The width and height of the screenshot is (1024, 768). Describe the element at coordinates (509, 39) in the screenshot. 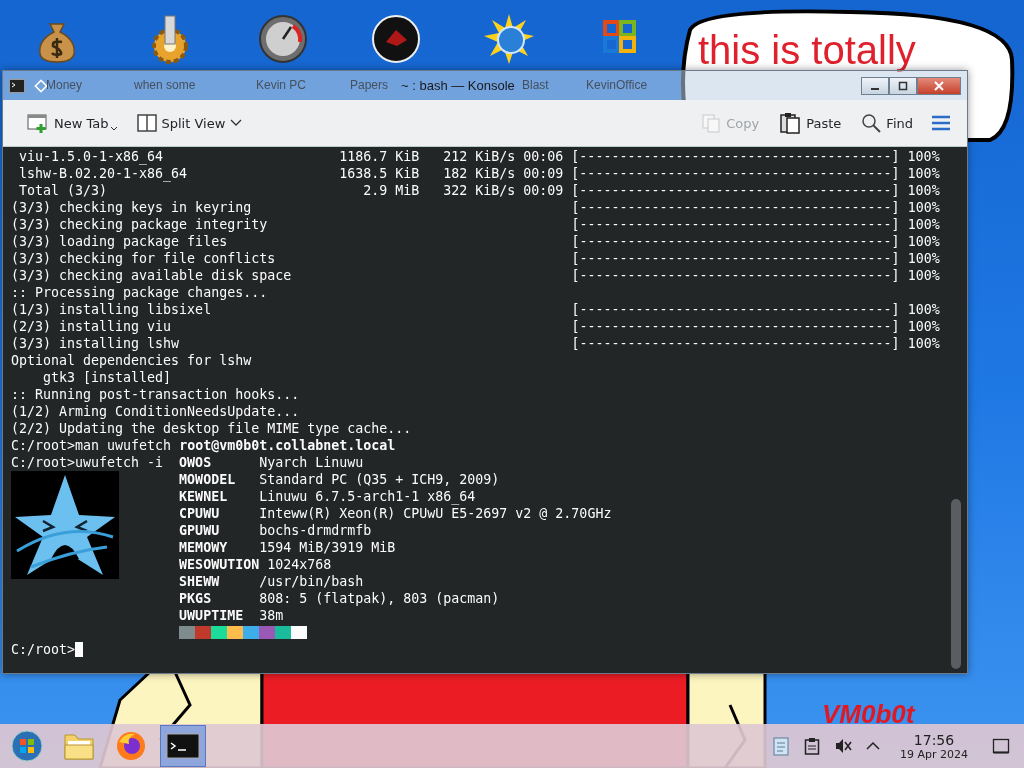

I see `sun-globe-icon` at that location.